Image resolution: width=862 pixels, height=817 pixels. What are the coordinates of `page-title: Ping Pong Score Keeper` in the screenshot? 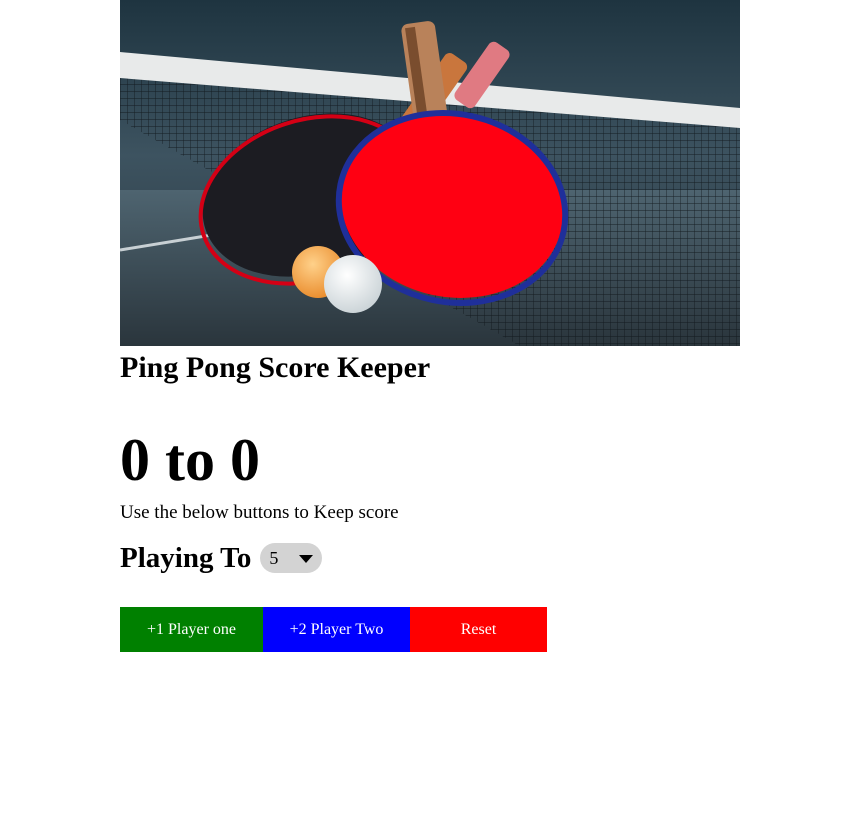 It's located at (275, 367).